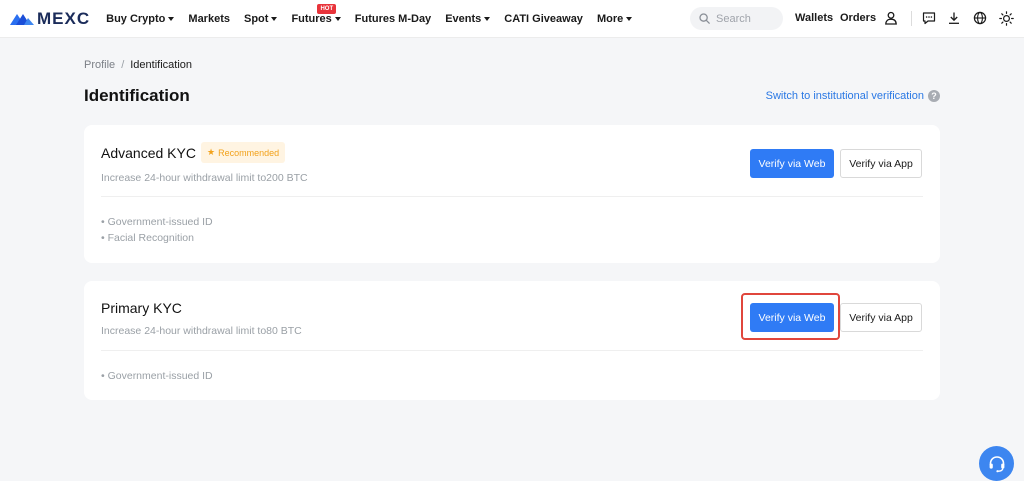  I want to click on nav-label: Futures M-Day, so click(393, 18).